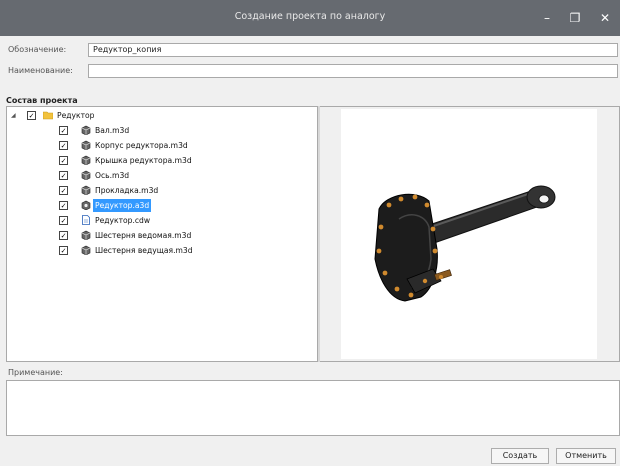  Describe the element at coordinates (353, 71) in the screenshot. I see `name-input` at that location.